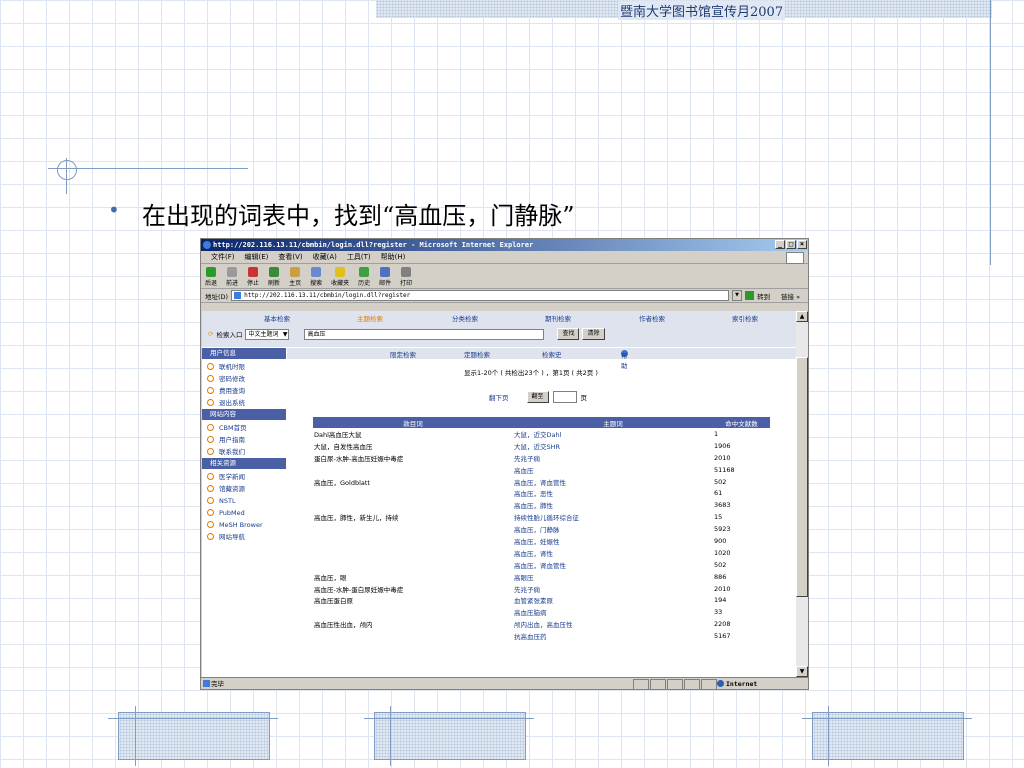 The image size is (1024, 768). What do you see at coordinates (253, 277) in the screenshot?
I see `stop-button: 停止` at bounding box center [253, 277].